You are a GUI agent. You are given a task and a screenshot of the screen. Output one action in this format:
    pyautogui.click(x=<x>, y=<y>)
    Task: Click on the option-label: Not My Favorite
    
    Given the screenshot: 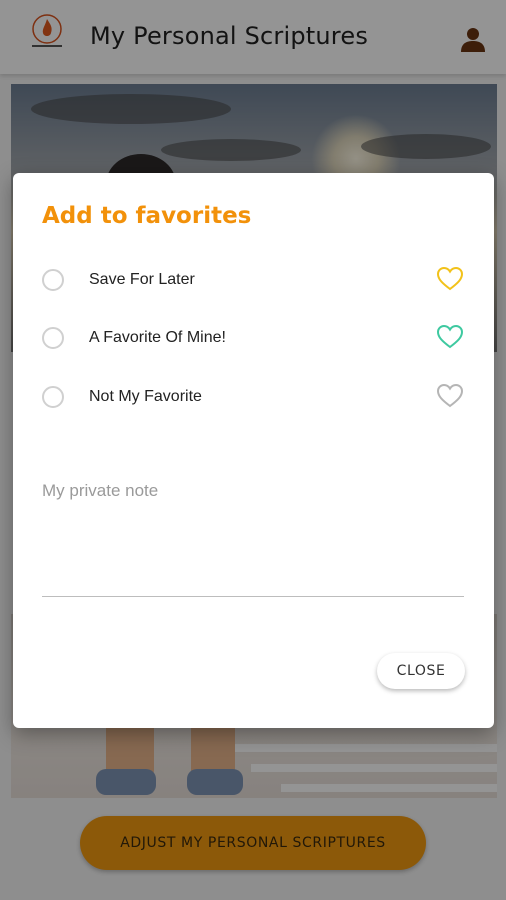 What is the action you would take?
    pyautogui.click(x=145, y=396)
    